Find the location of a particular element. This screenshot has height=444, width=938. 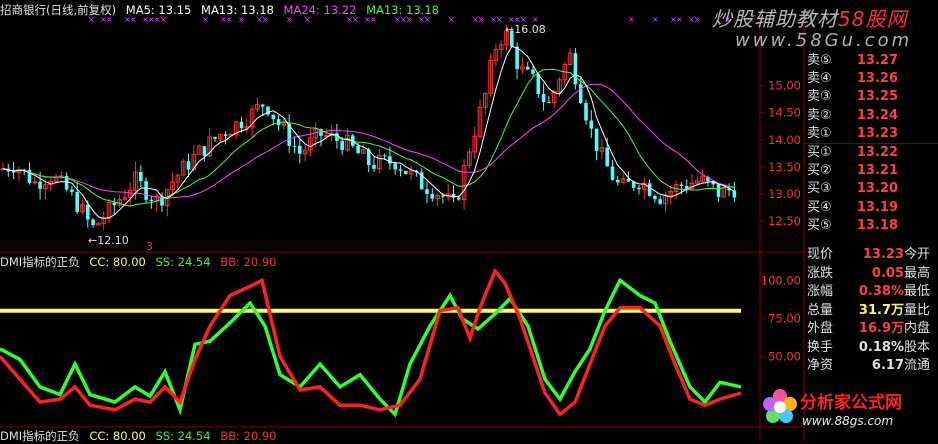

signal-marker: 3 is located at coordinates (149, 246).